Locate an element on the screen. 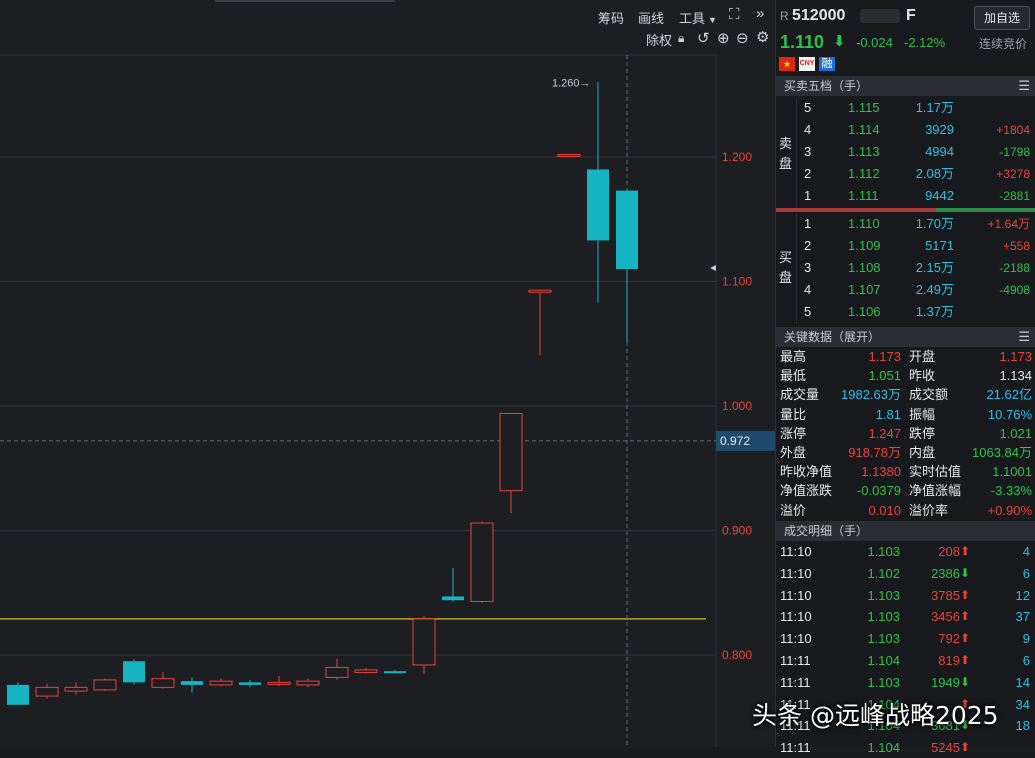 The width and height of the screenshot is (1035, 758). order-book-row: 3 1.113 4994 -1798 is located at coordinates (915, 152).